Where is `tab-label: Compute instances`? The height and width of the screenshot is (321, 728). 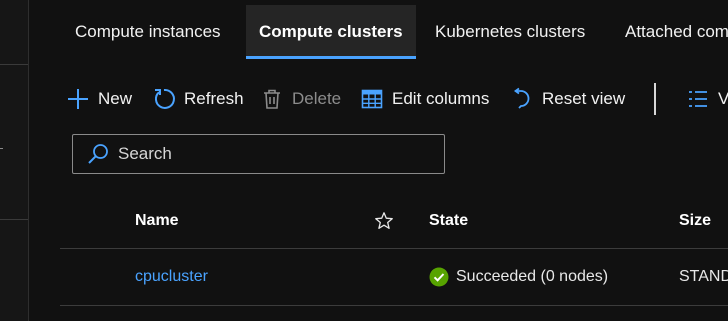
tab-label: Compute instances is located at coordinates (148, 31).